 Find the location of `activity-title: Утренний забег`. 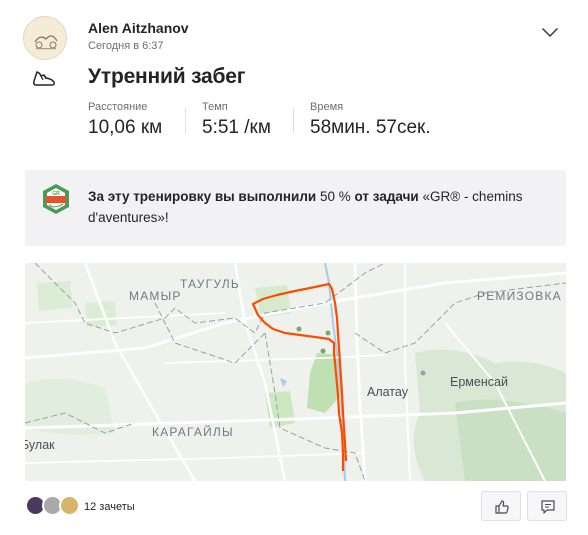

activity-title: Утренний забег is located at coordinates (167, 77).